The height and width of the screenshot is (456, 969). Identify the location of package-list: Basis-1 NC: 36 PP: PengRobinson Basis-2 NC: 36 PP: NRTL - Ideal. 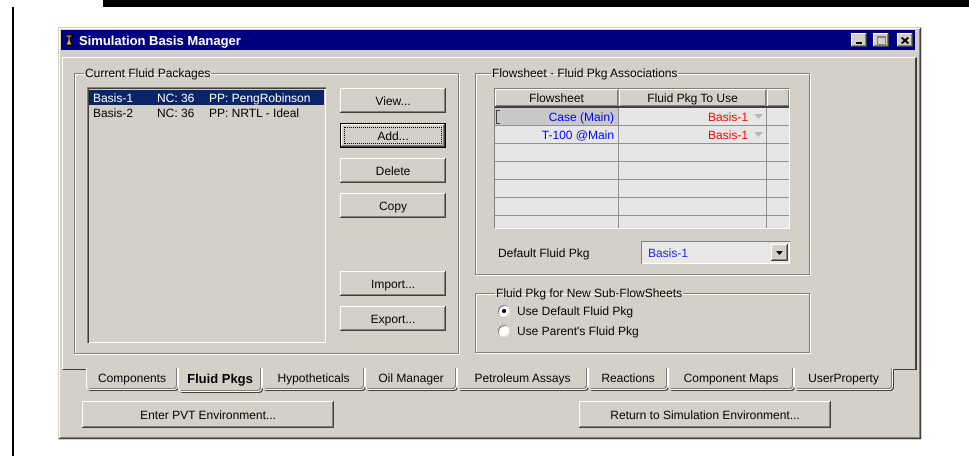
(206, 215).